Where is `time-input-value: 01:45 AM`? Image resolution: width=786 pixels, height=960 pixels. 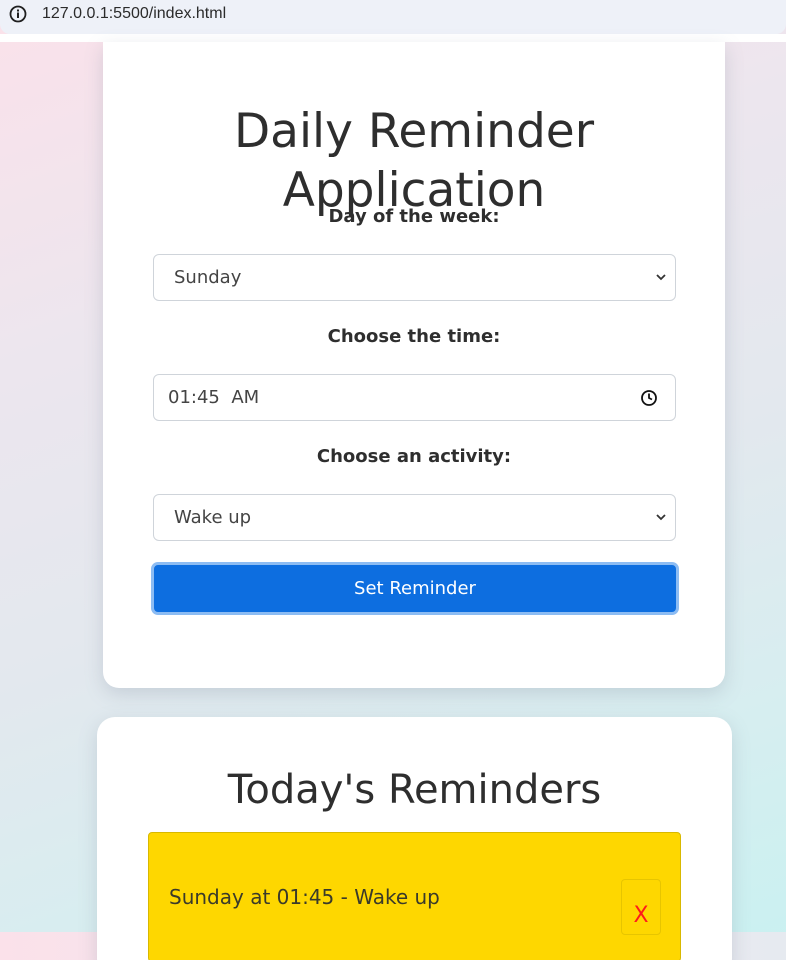 time-input-value: 01:45 AM is located at coordinates (214, 397).